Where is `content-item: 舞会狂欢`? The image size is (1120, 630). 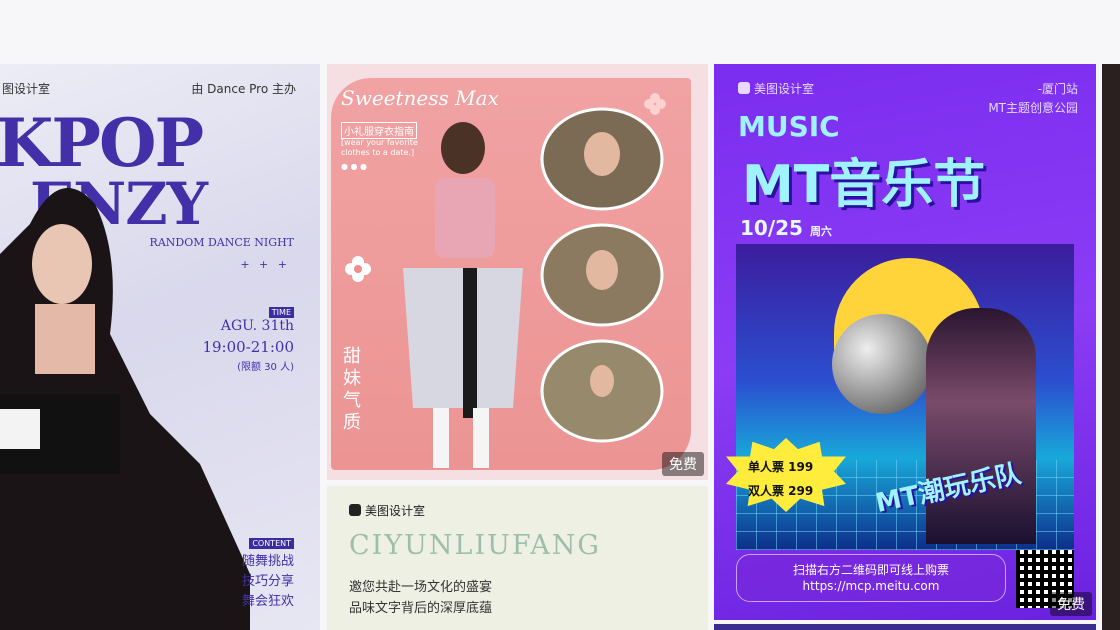 content-item: 舞会狂欢 is located at coordinates (267, 601).